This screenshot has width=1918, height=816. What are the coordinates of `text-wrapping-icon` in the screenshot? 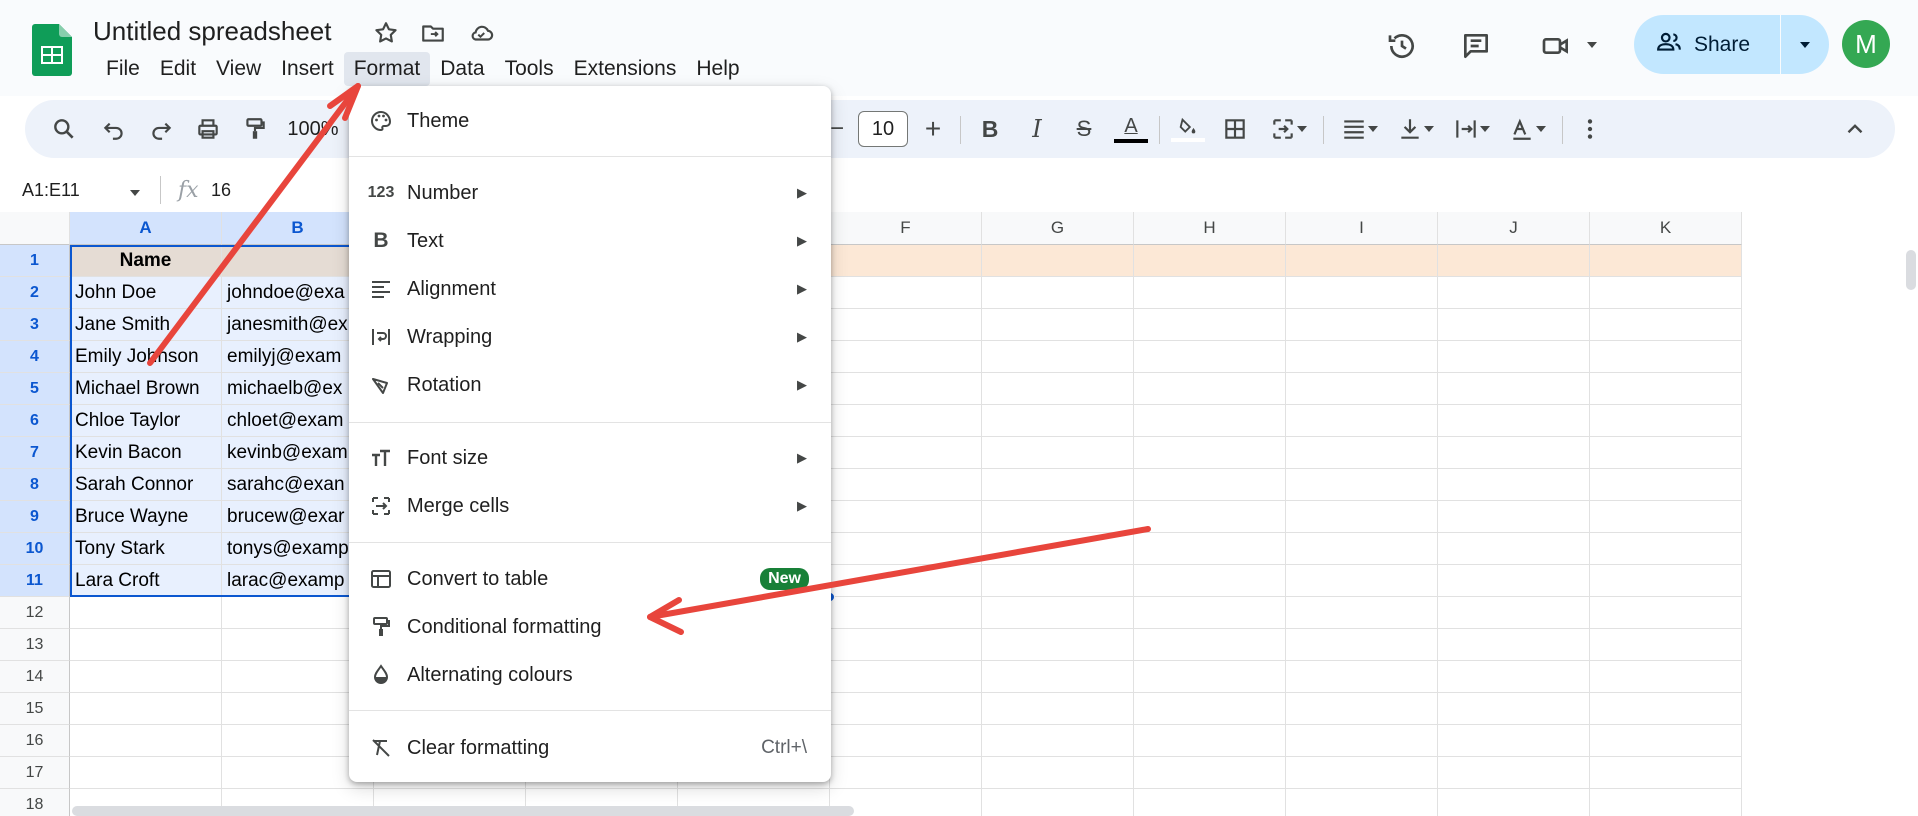 It's located at (1472, 129).